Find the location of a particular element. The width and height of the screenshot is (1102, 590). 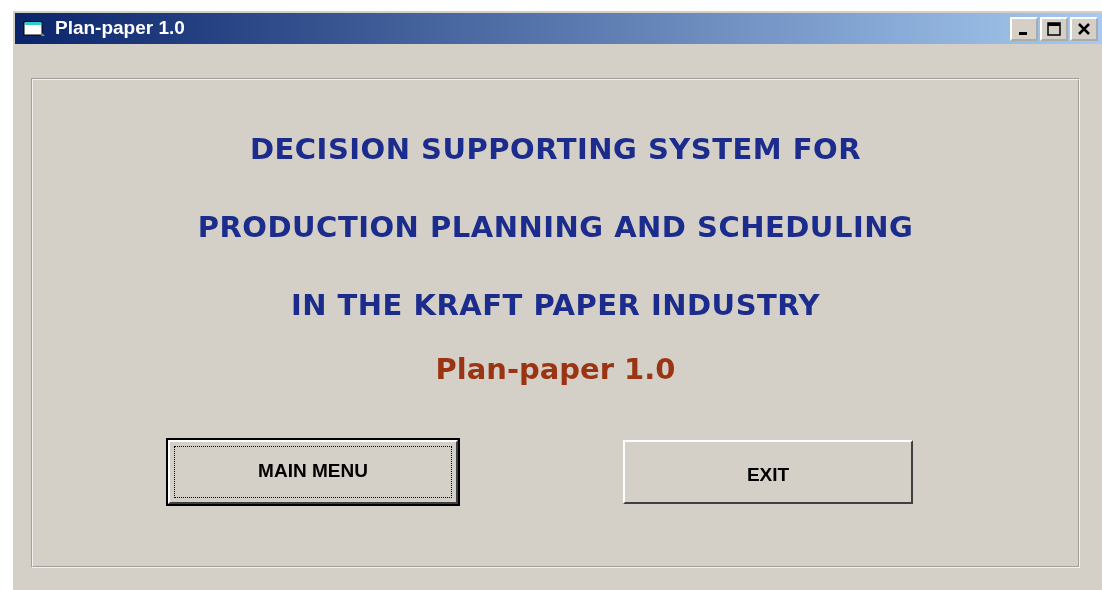

maximize-button is located at coordinates (1054, 28).